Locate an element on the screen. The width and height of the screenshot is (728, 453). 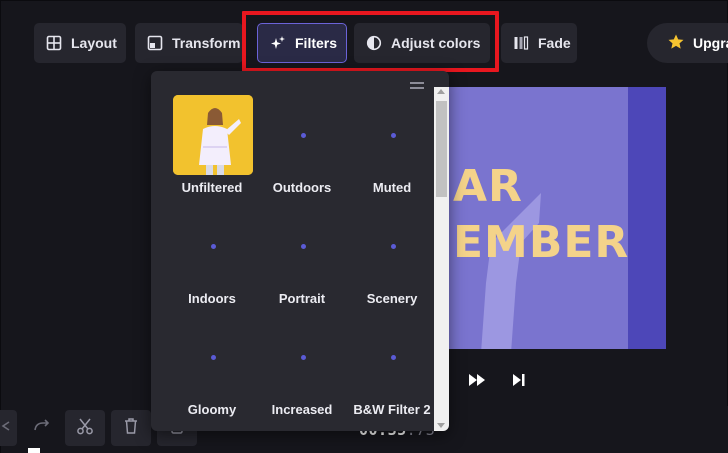
filter-label: B&W Filter 2 is located at coordinates (392, 409).